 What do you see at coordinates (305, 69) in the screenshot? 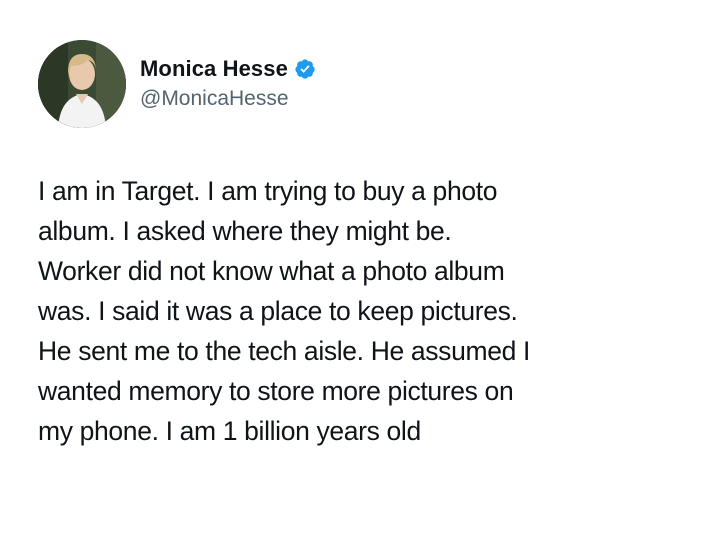
I see `verified-badge-icon` at bounding box center [305, 69].